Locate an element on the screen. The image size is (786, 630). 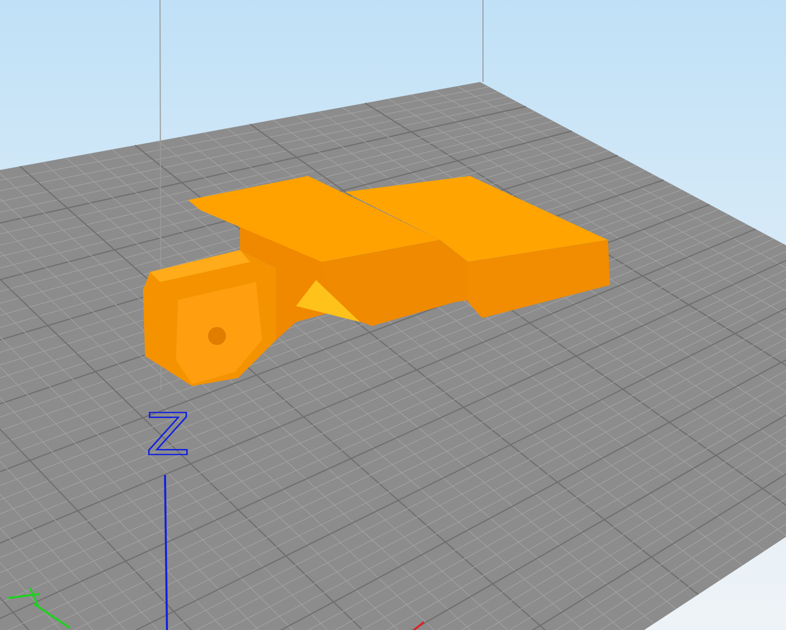
y-axis-drawing is located at coordinates (39, 608).